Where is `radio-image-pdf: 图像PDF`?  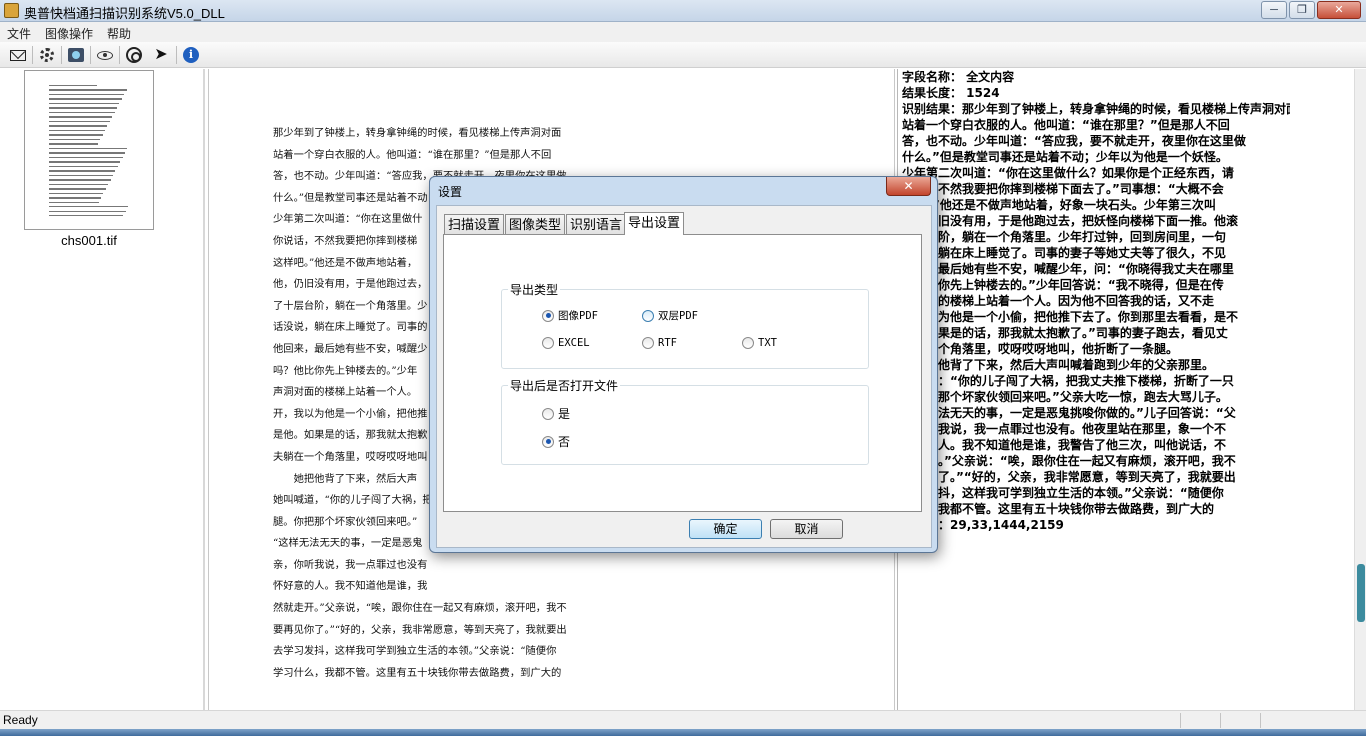
radio-image-pdf: 图像PDF is located at coordinates (570, 315).